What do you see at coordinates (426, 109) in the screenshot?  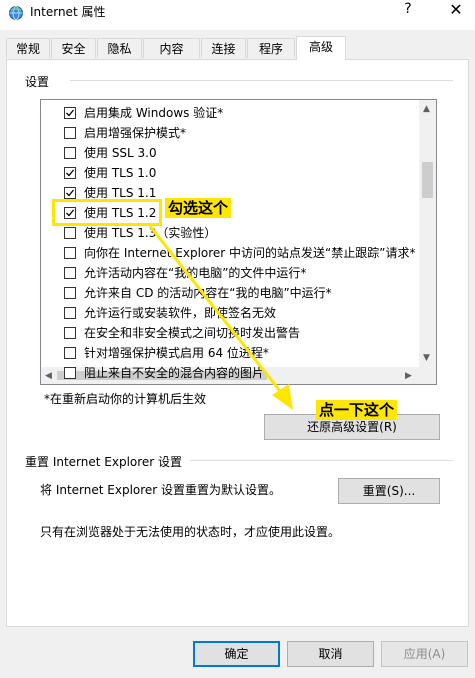 I see `scroll-up-icon: ▲` at bounding box center [426, 109].